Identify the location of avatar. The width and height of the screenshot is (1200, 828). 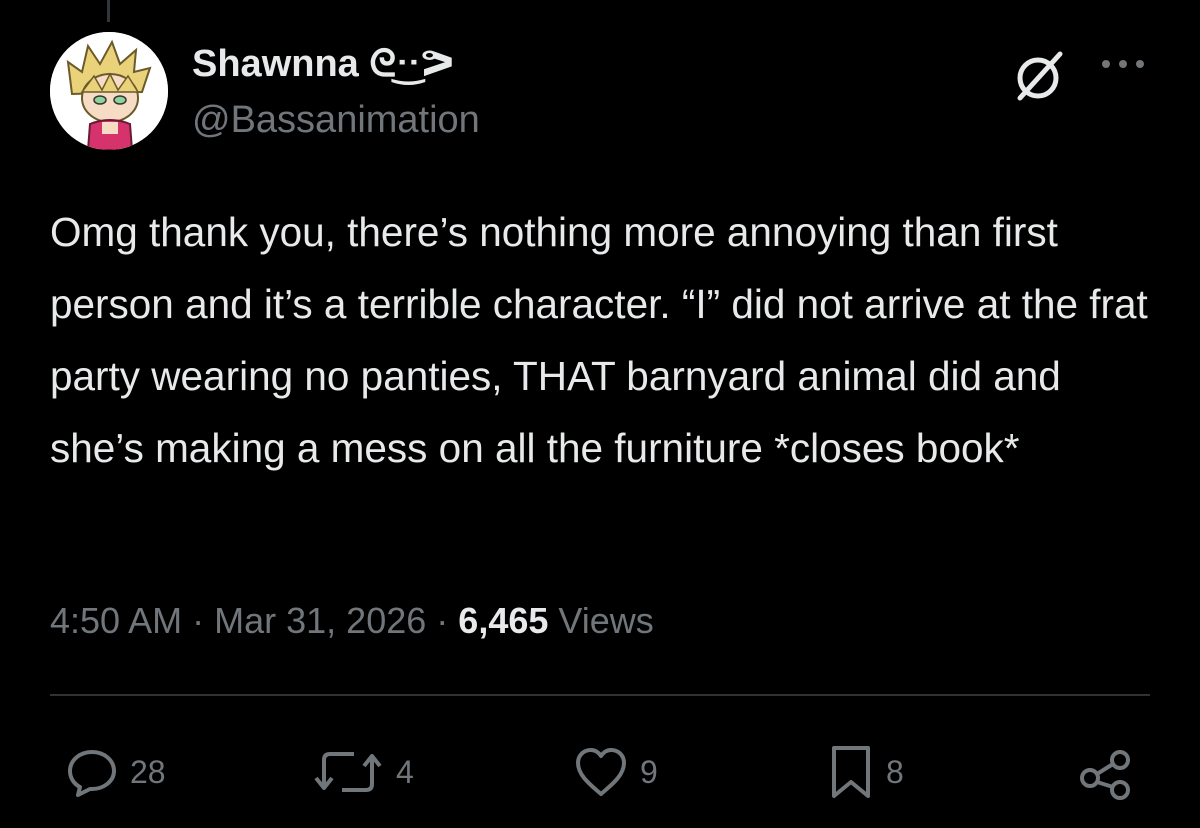
(109, 91).